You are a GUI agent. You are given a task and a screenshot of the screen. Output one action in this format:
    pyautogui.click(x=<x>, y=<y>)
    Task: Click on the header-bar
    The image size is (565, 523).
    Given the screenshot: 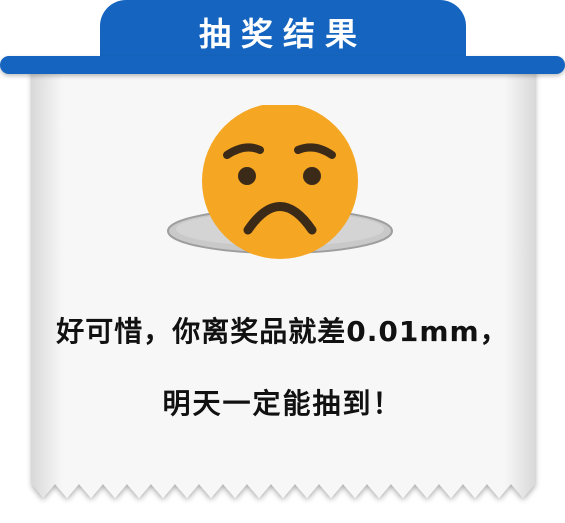 What is the action you would take?
    pyautogui.click(x=282, y=65)
    